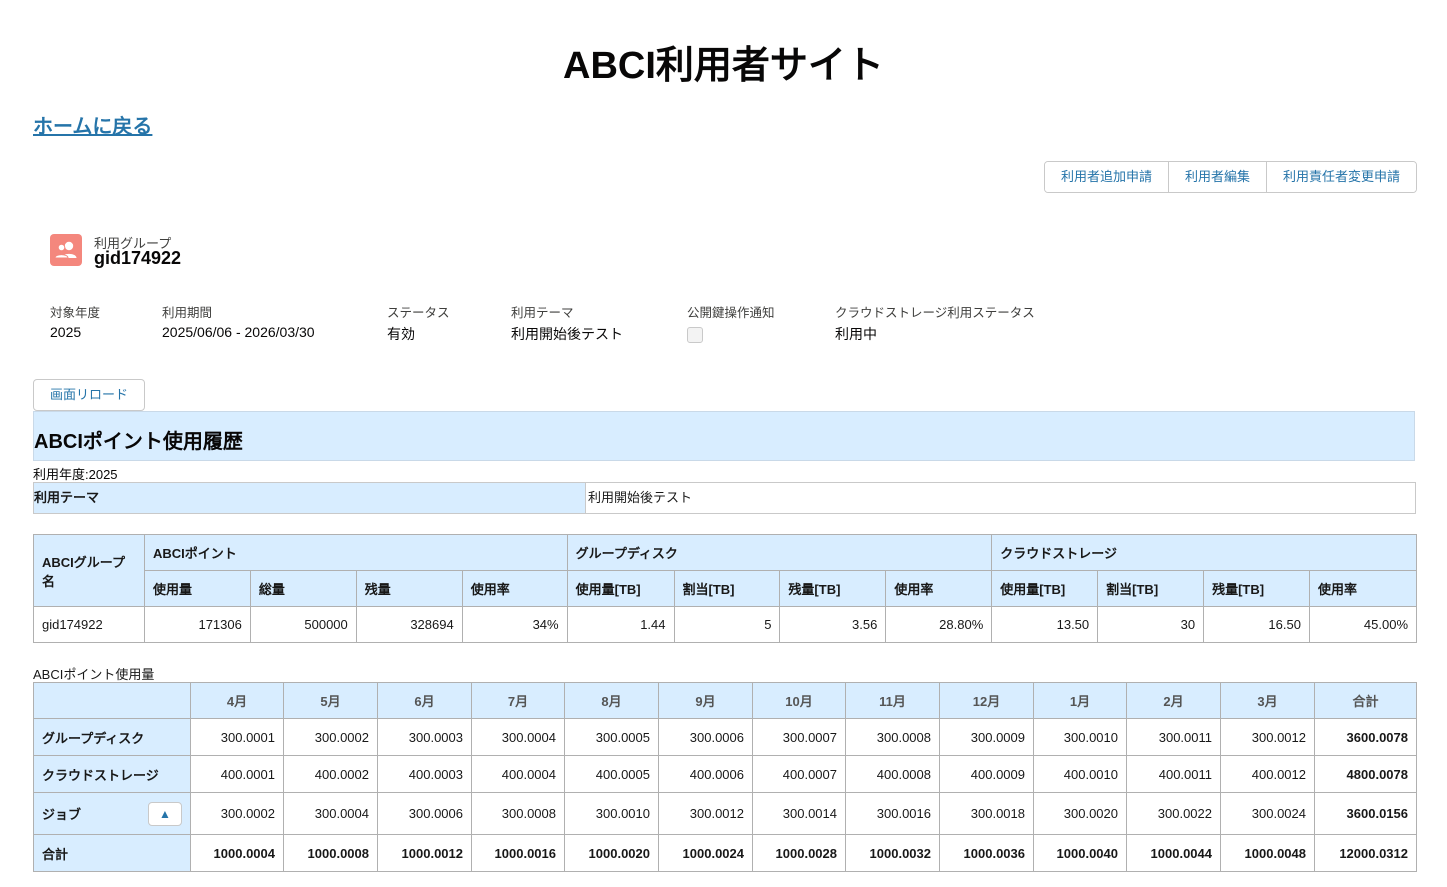  I want to click on pubkey-checkbox, so click(695, 335).